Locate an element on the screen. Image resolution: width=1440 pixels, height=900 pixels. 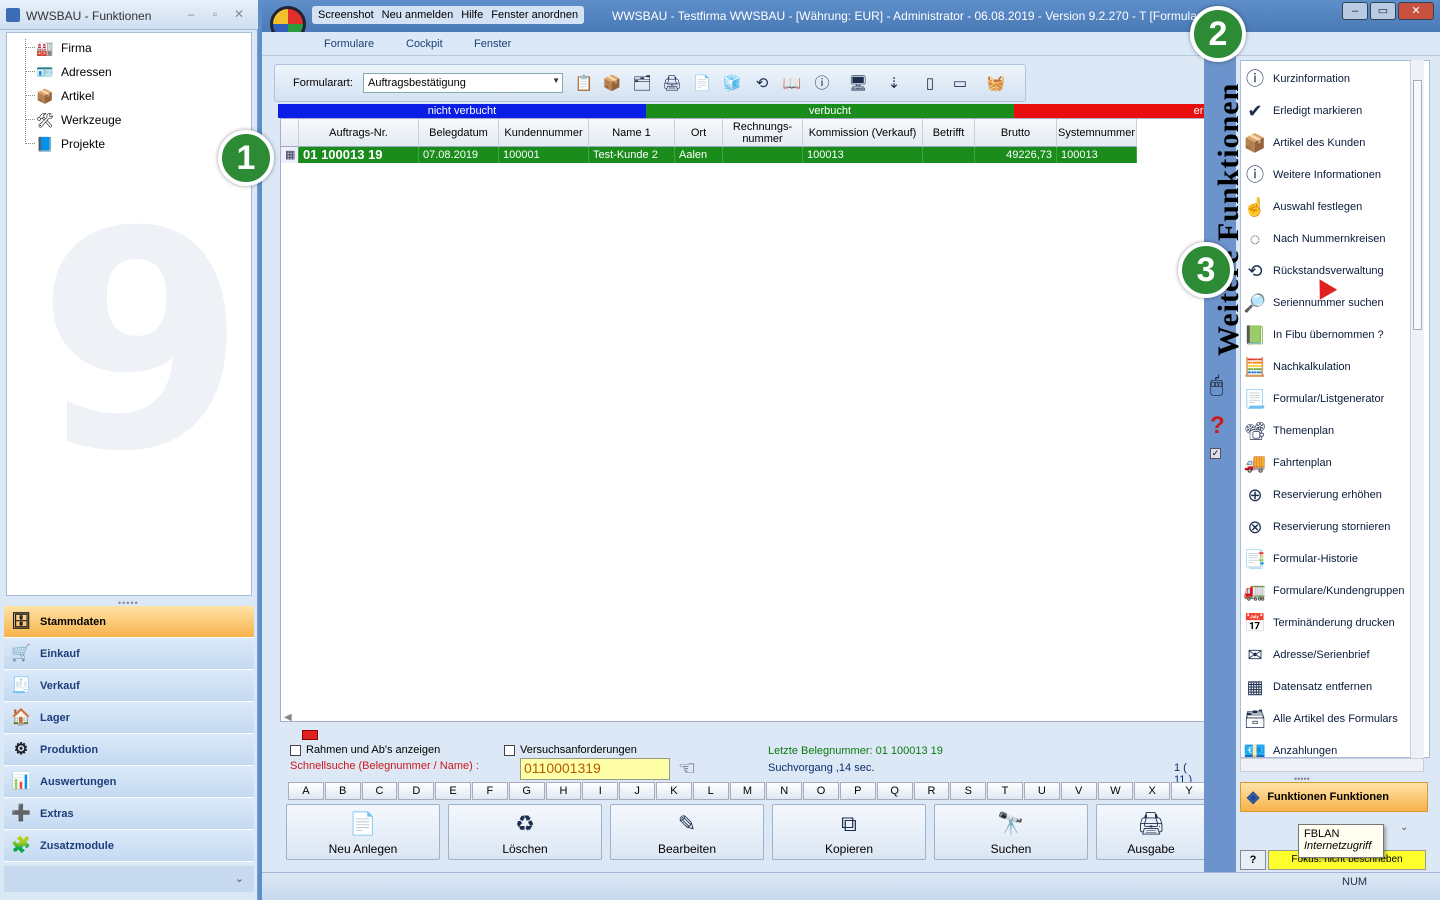
letter-filter-j: J is located at coordinates (637, 791).